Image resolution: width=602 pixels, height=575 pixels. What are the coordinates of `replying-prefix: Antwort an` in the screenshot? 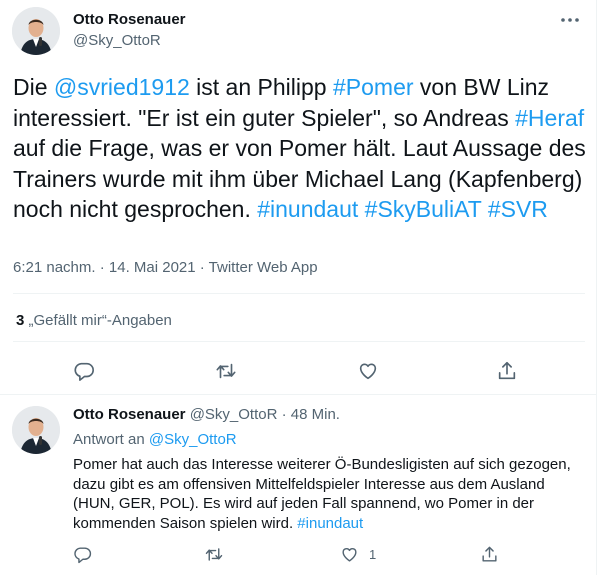 It's located at (109, 439).